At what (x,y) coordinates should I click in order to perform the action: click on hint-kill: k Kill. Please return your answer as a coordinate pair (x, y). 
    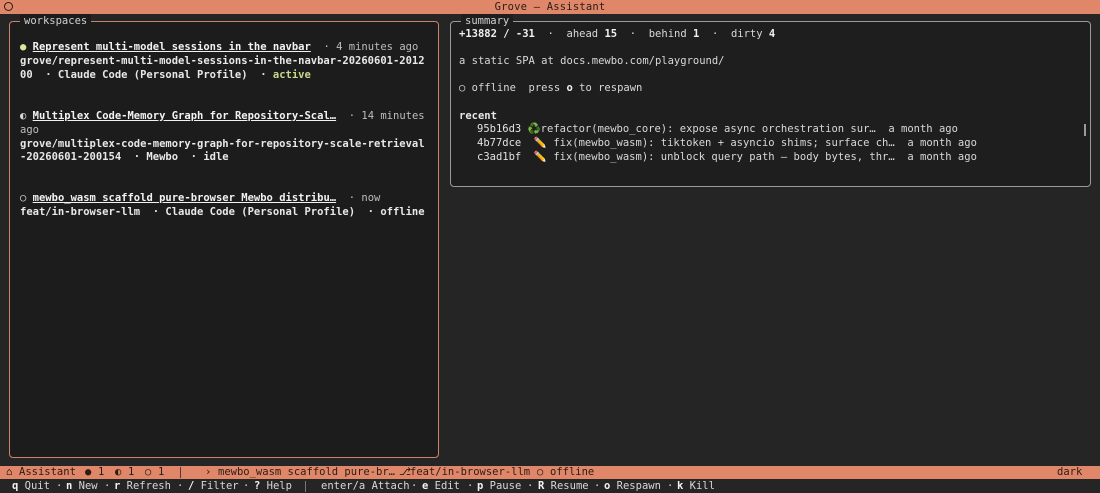
    Looking at the image, I should click on (696, 486).